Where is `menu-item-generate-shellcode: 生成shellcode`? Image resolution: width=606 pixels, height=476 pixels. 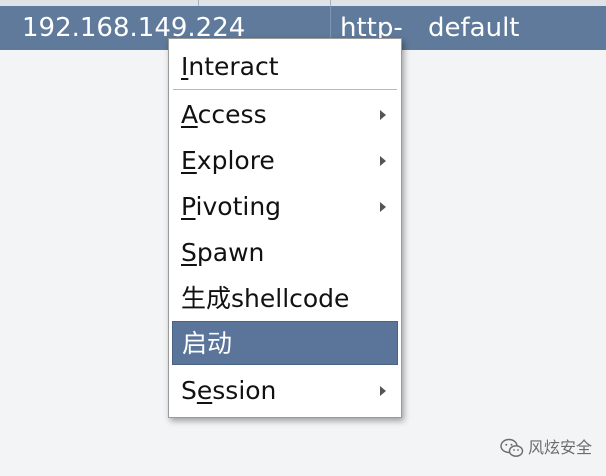 menu-item-generate-shellcode: 生成shellcode is located at coordinates (285, 299).